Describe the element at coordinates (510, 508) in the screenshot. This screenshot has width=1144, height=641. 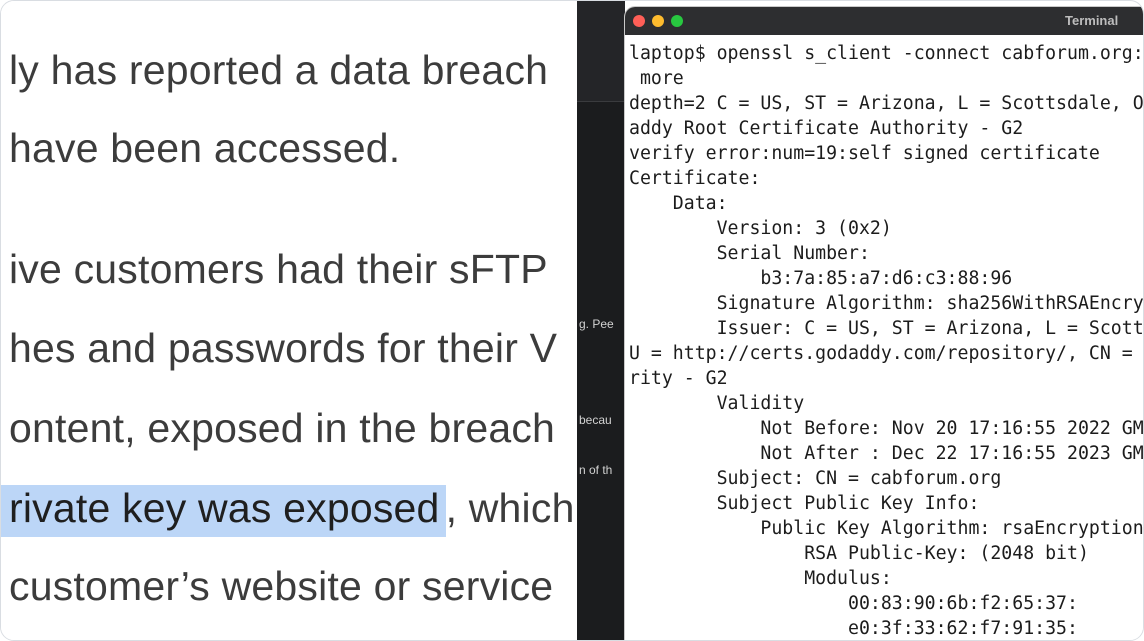
I see `article-line-tail: , which` at that location.